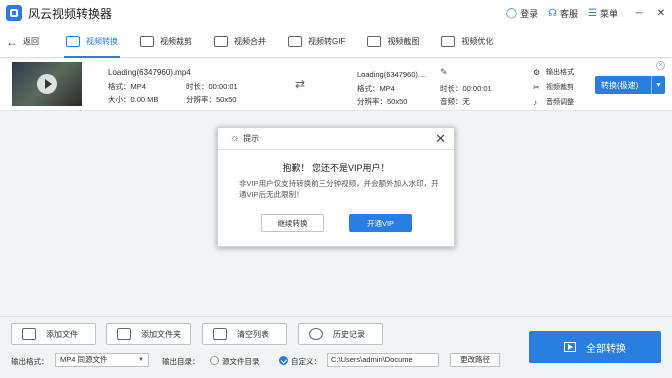  I want to click on user-icon: ◯, so click(511, 13).